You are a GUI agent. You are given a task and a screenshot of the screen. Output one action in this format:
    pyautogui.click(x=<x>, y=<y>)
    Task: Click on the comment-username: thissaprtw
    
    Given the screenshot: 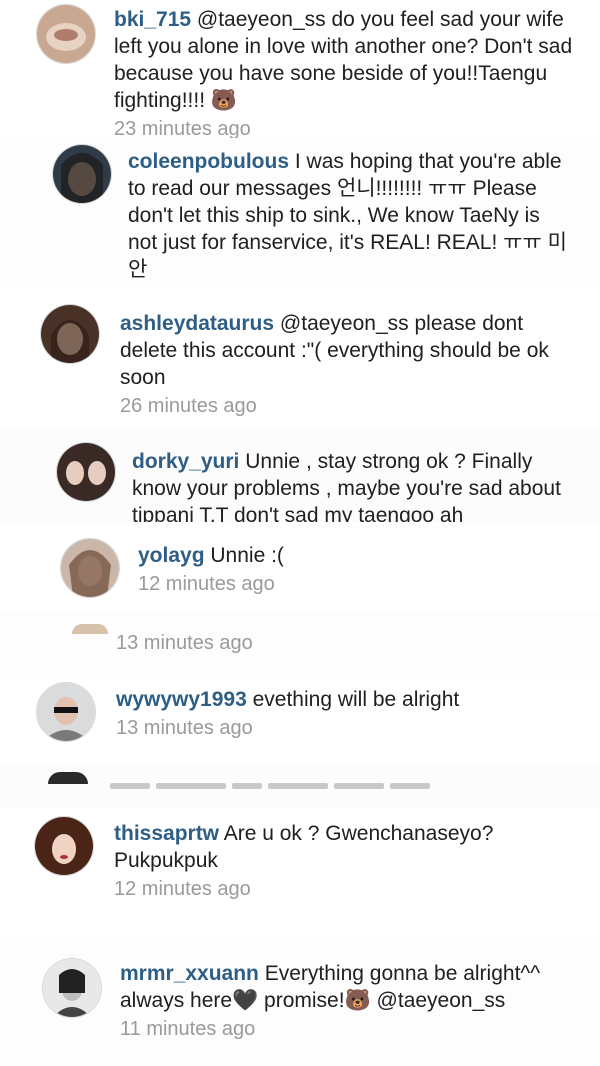 What is the action you would take?
    pyautogui.click(x=166, y=833)
    